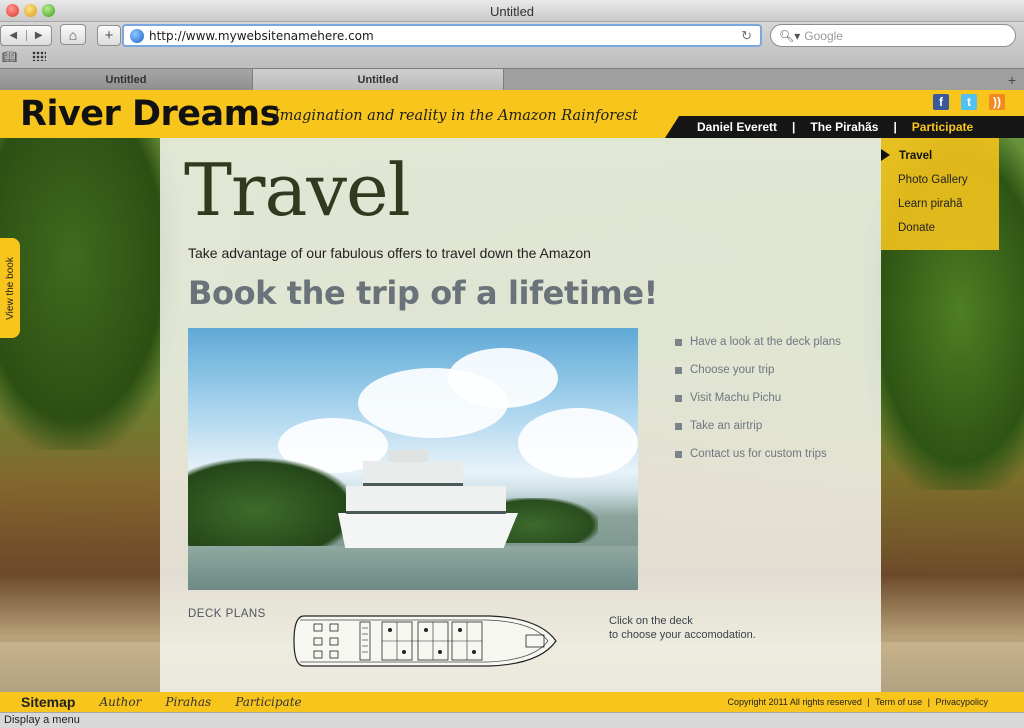 The width and height of the screenshot is (1024, 728). Describe the element at coordinates (425, 641) in the screenshot. I see `deck-plan-diagram` at that location.